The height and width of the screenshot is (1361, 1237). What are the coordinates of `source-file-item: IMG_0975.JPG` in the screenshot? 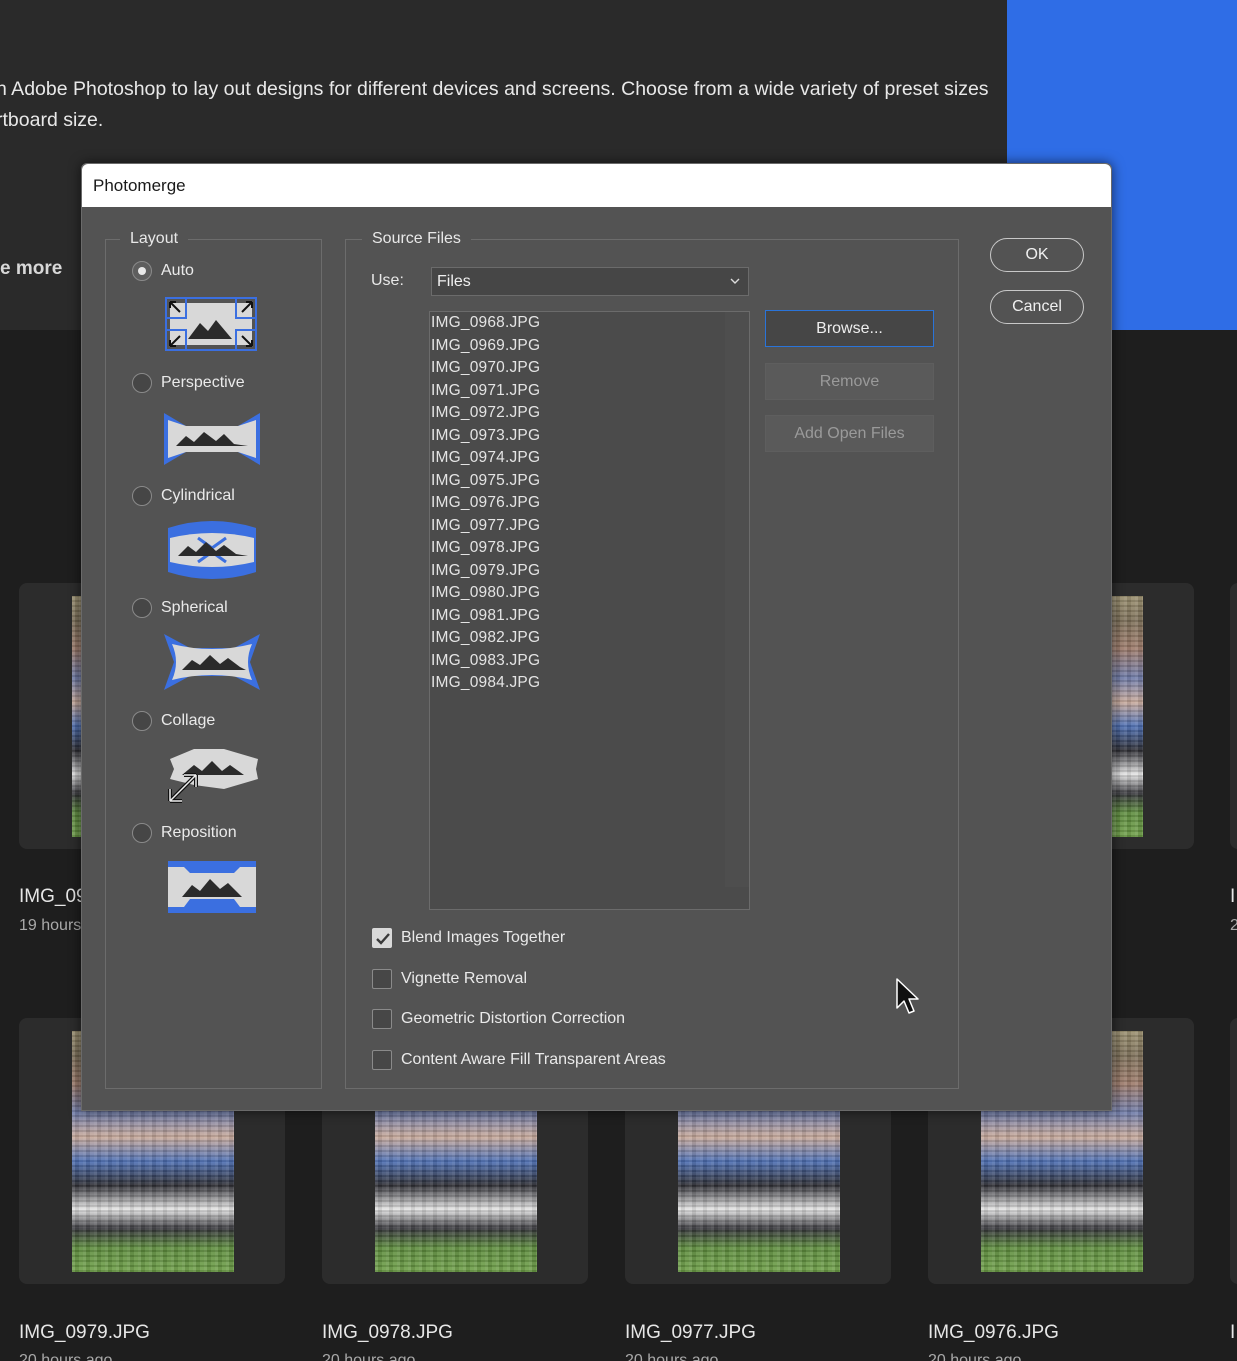 It's located at (485, 481).